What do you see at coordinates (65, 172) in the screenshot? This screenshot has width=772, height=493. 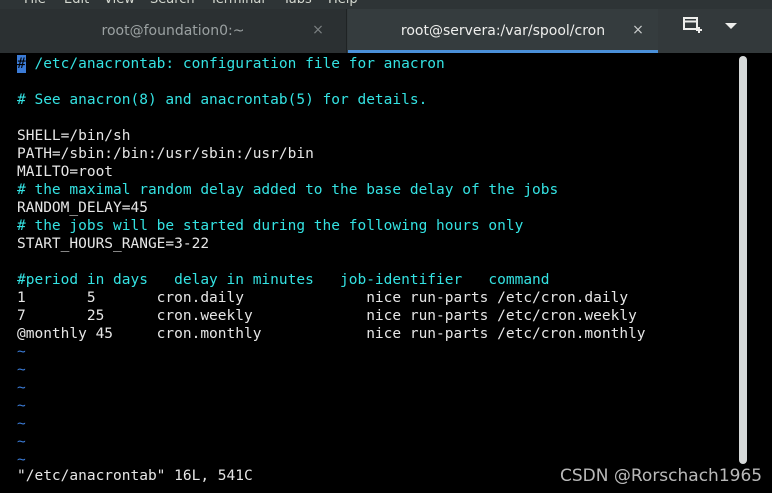 I see `terminal-line: MAILTO=root` at bounding box center [65, 172].